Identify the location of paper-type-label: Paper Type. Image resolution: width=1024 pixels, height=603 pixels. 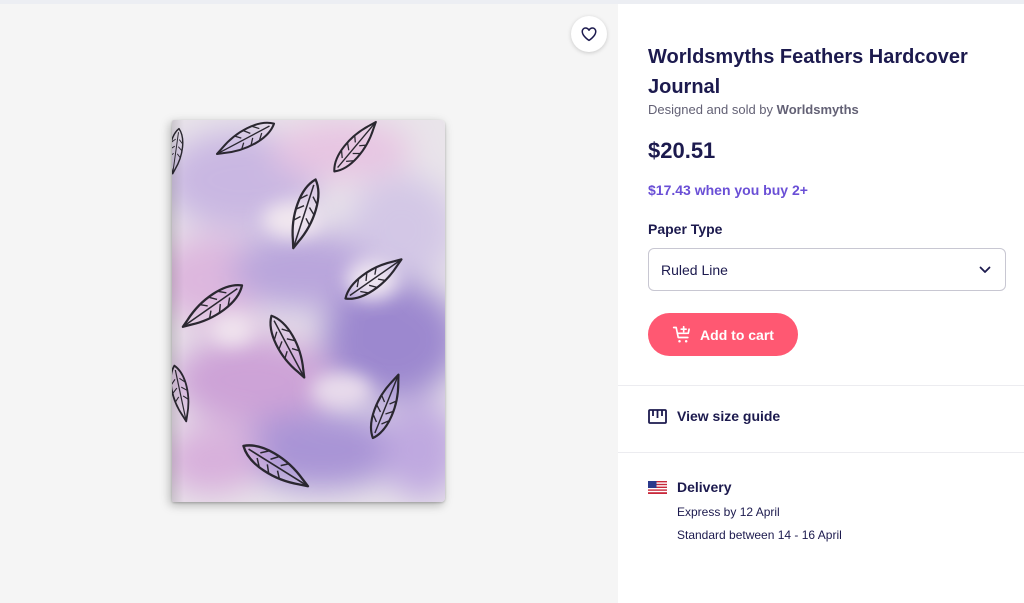
(685, 229).